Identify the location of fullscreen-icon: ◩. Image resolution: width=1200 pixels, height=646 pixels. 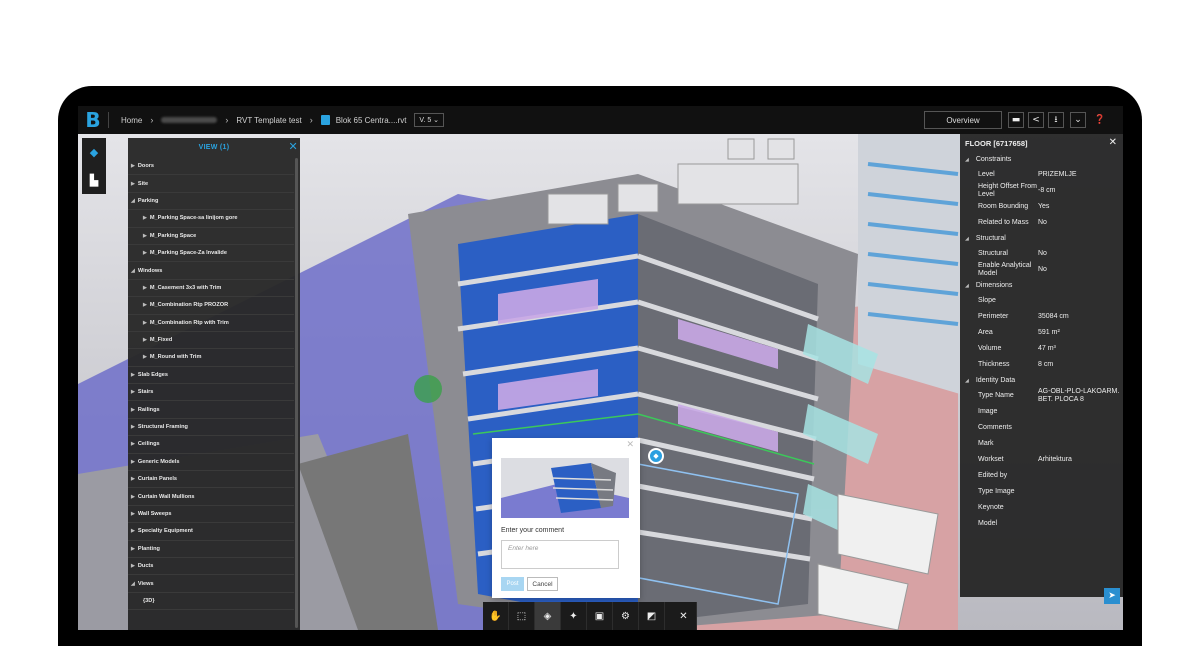
(652, 616).